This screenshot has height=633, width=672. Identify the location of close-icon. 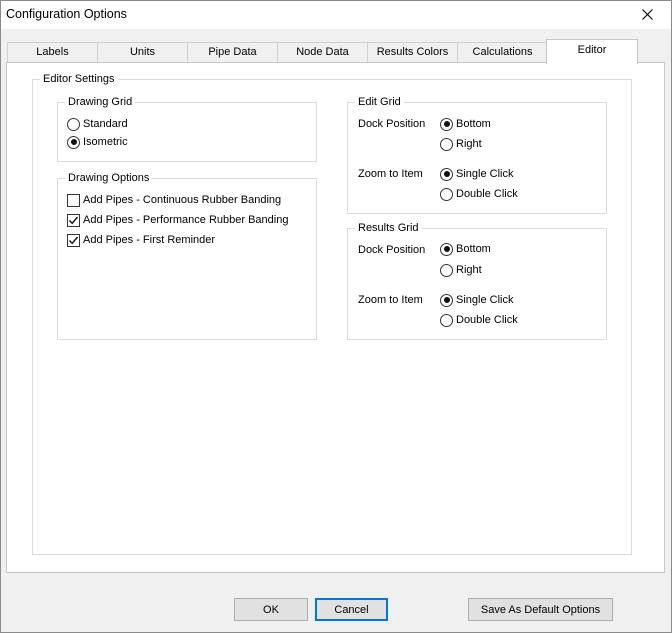
(647, 14).